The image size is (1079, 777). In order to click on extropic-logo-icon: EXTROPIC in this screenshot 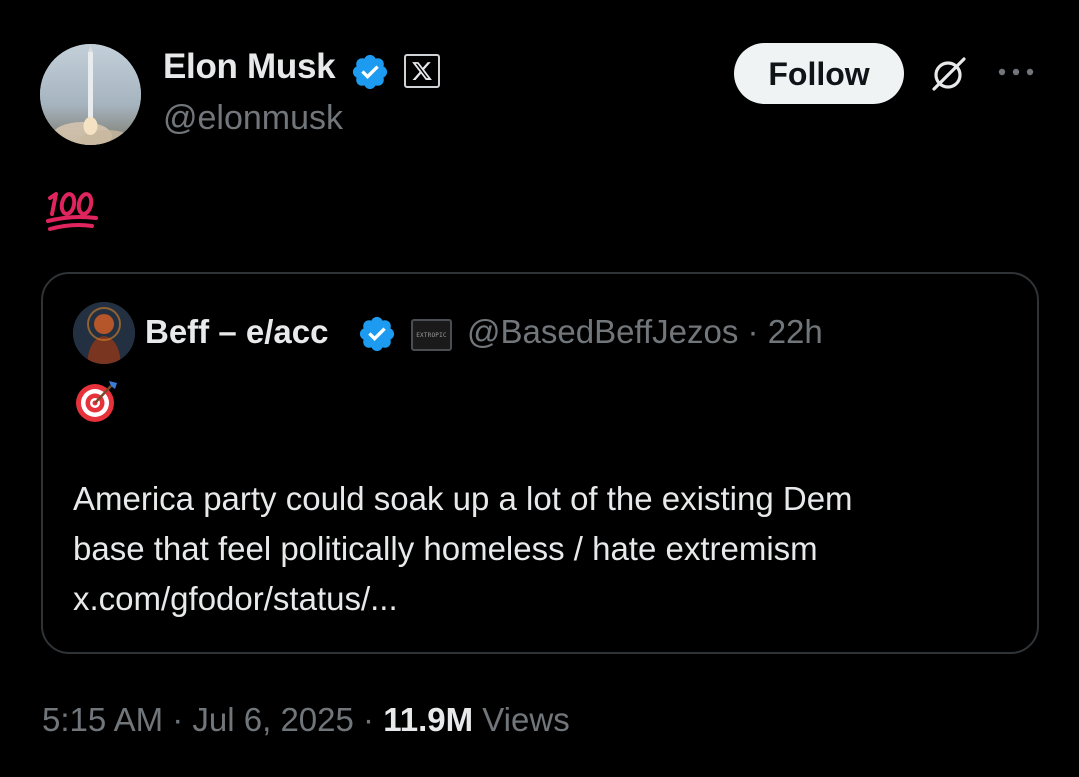, I will do `click(431, 335)`.